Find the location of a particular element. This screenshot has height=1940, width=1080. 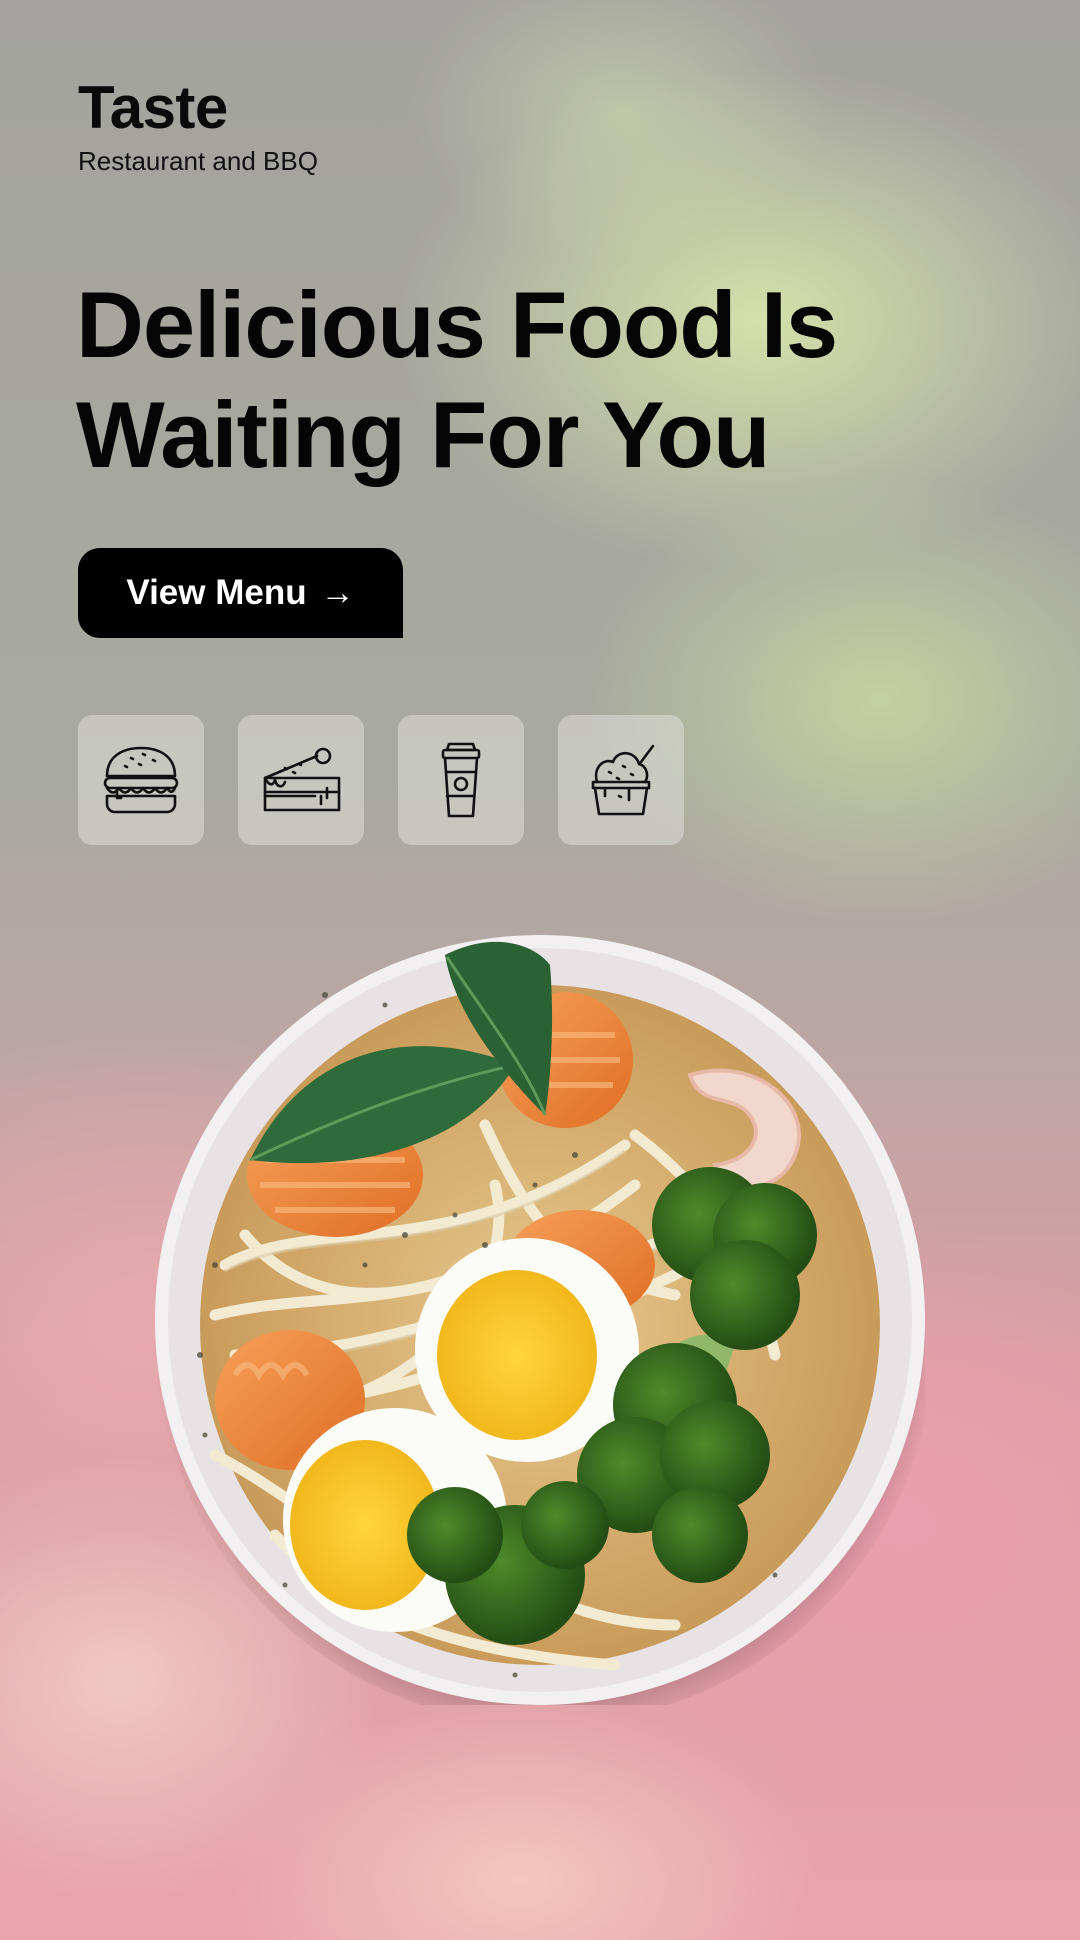

category-ice-cream is located at coordinates (621, 780).